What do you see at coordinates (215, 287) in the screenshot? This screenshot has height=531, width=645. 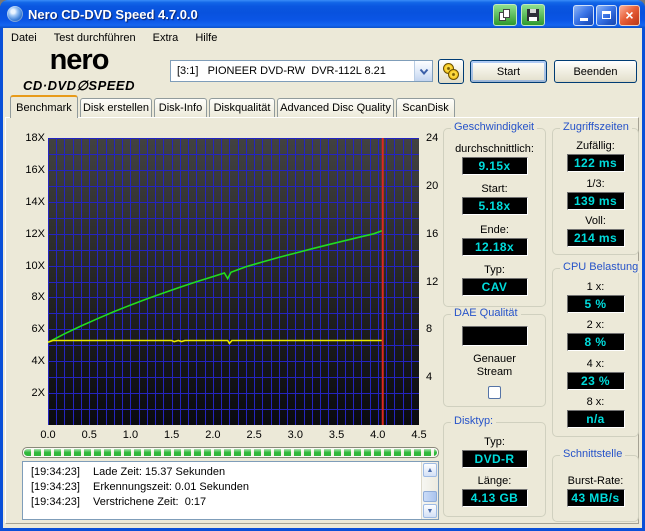 I see `series-transfer-rate` at bounding box center [215, 287].